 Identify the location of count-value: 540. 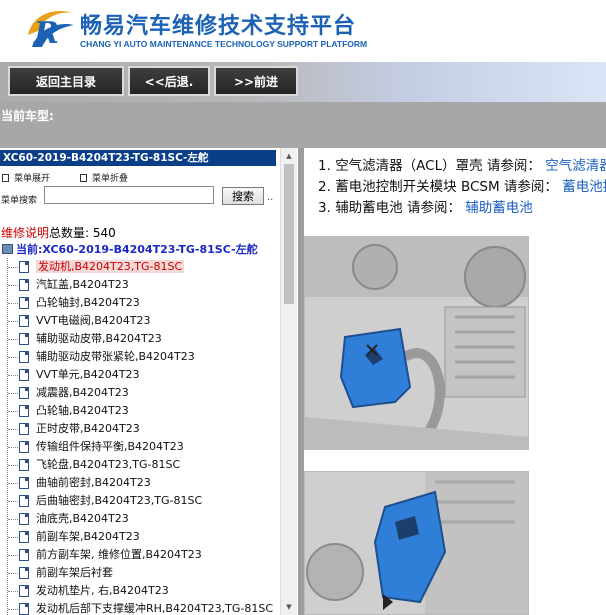
(104, 233).